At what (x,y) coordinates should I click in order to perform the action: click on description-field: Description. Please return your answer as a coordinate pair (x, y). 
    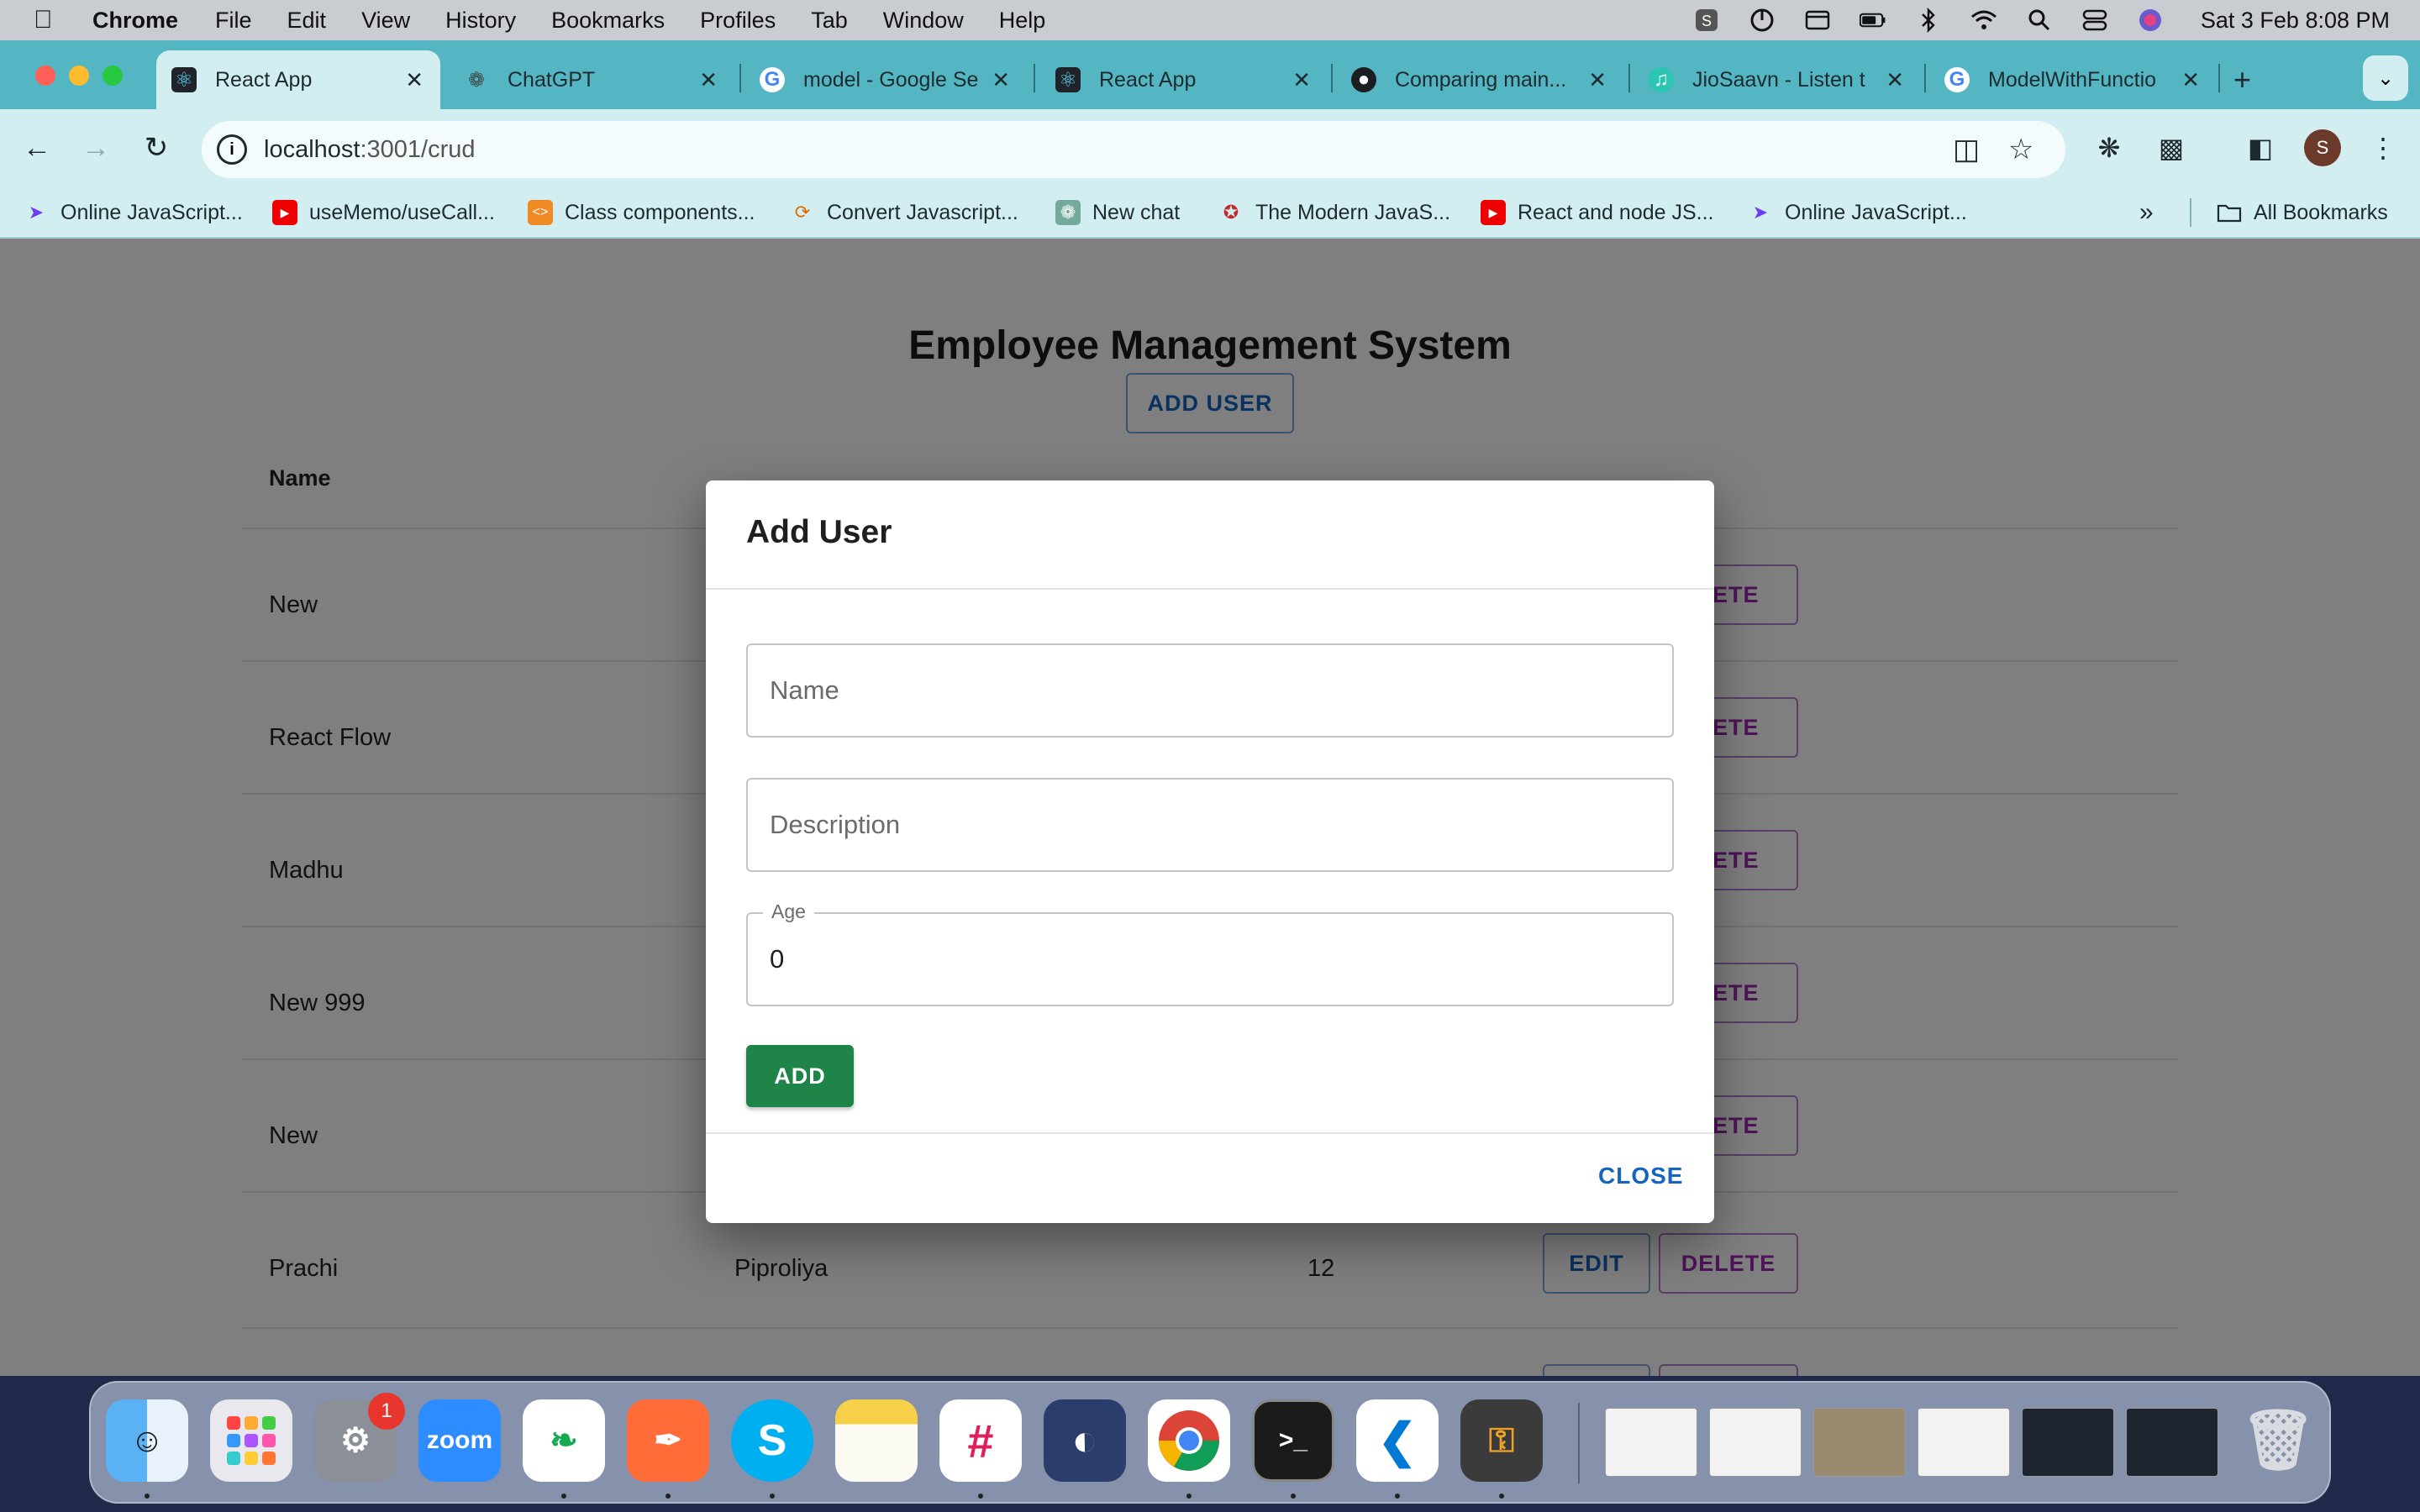
    Looking at the image, I should click on (1210, 825).